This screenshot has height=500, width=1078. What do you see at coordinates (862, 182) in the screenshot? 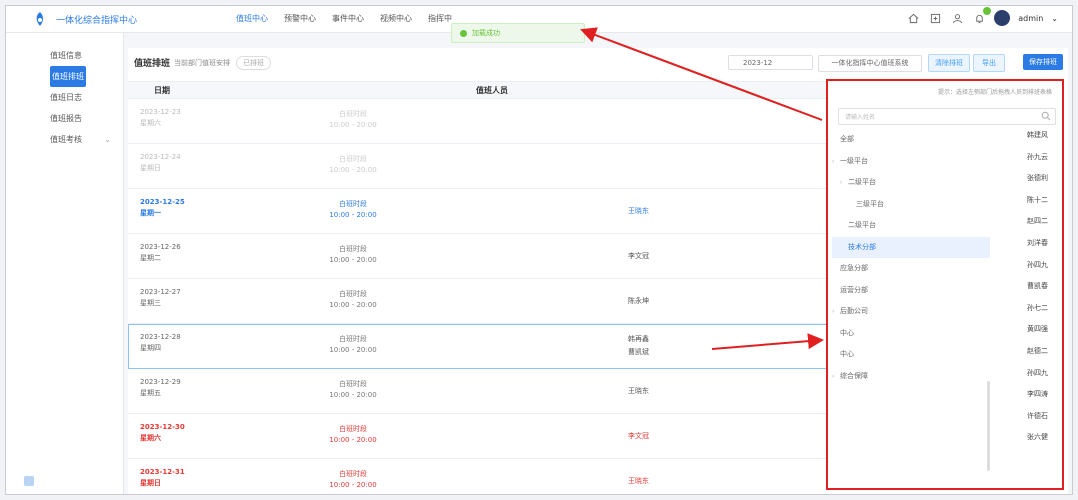
I see `tree-node-label: 二级平台` at bounding box center [862, 182].